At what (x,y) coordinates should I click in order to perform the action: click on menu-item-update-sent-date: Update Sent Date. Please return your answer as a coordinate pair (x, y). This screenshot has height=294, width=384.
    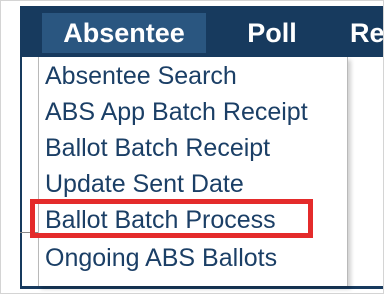
    Looking at the image, I should click on (144, 184).